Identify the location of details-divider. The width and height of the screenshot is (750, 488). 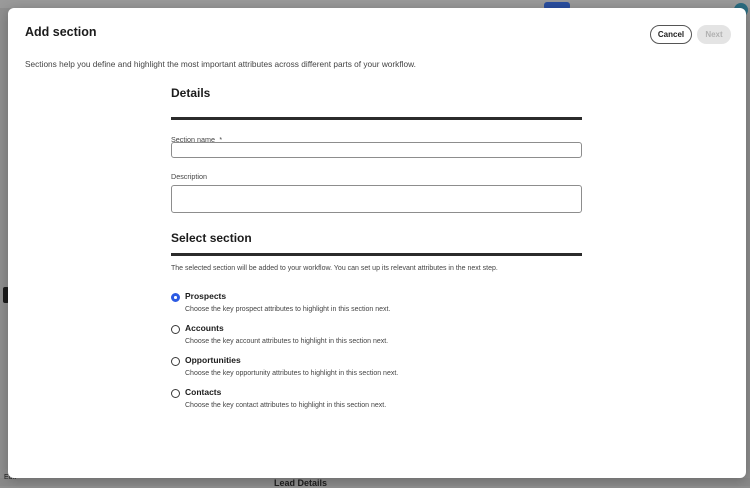
(376, 118).